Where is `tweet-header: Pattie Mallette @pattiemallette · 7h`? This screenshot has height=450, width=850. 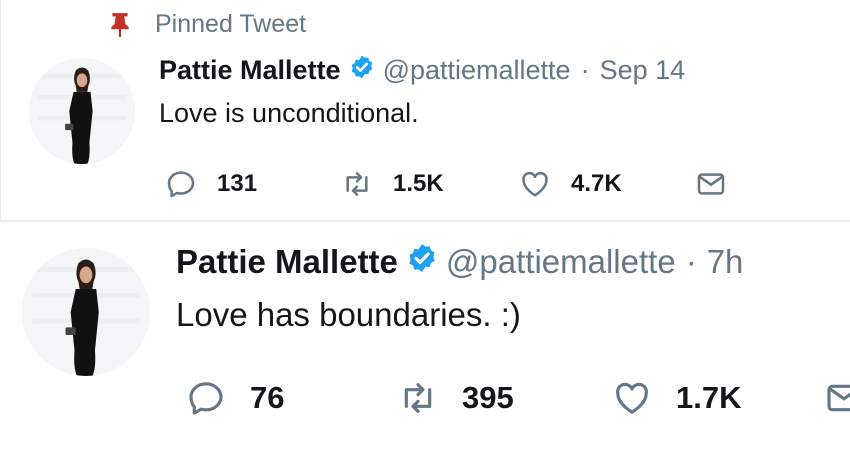
tweet-header: Pattie Mallette @pattiemallette · 7h is located at coordinates (459, 262).